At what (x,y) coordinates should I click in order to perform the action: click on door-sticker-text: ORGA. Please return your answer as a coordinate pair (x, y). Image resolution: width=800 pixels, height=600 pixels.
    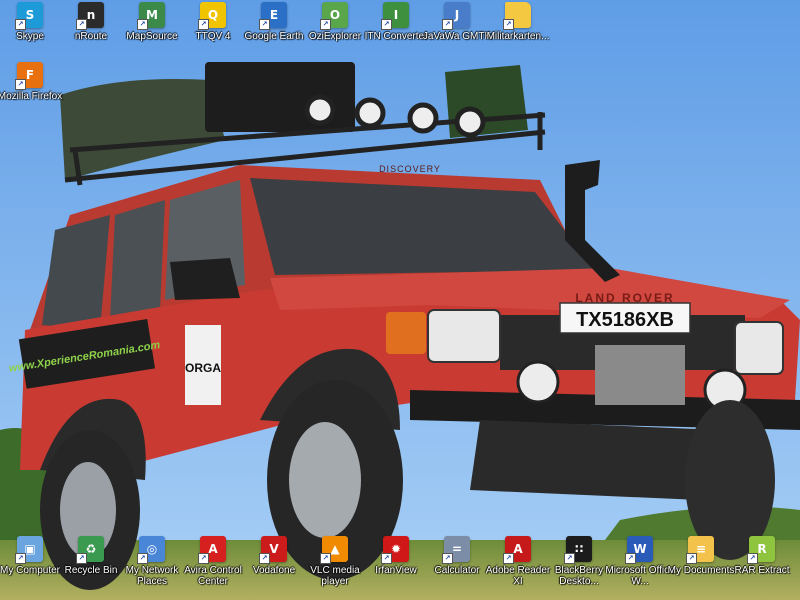
    Looking at the image, I should click on (203, 368).